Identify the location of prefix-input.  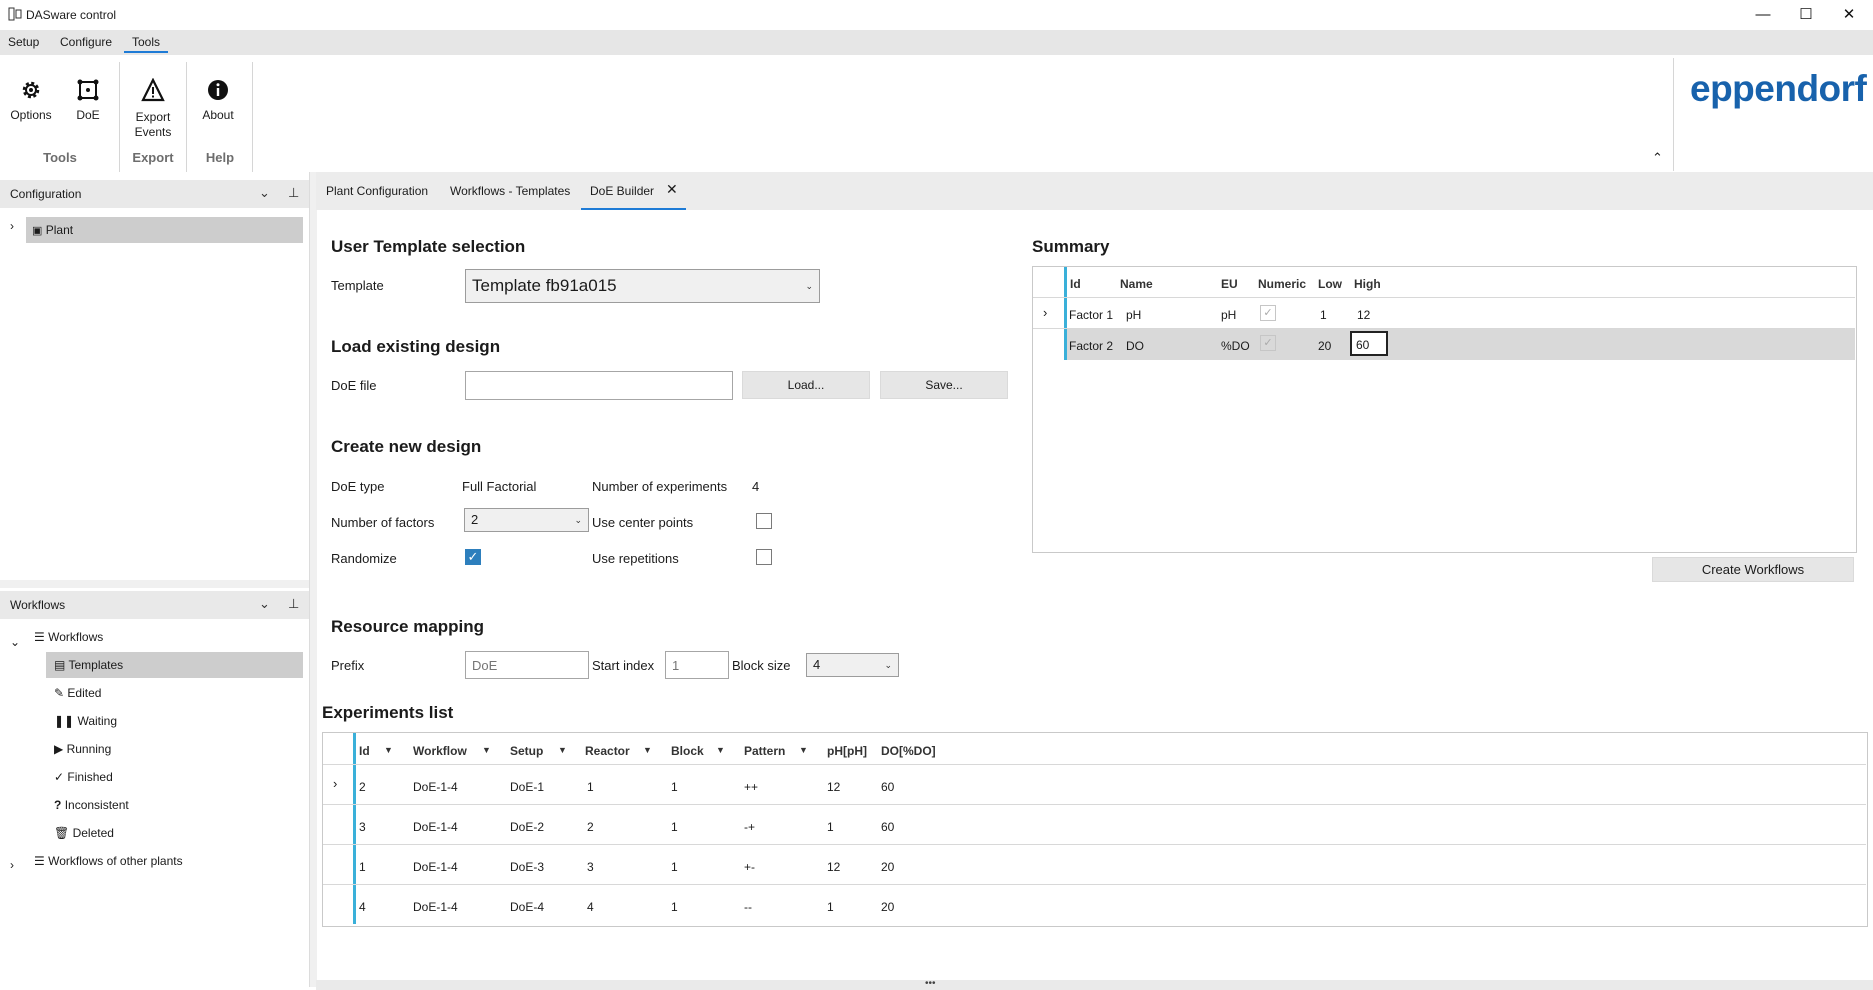
(527, 665).